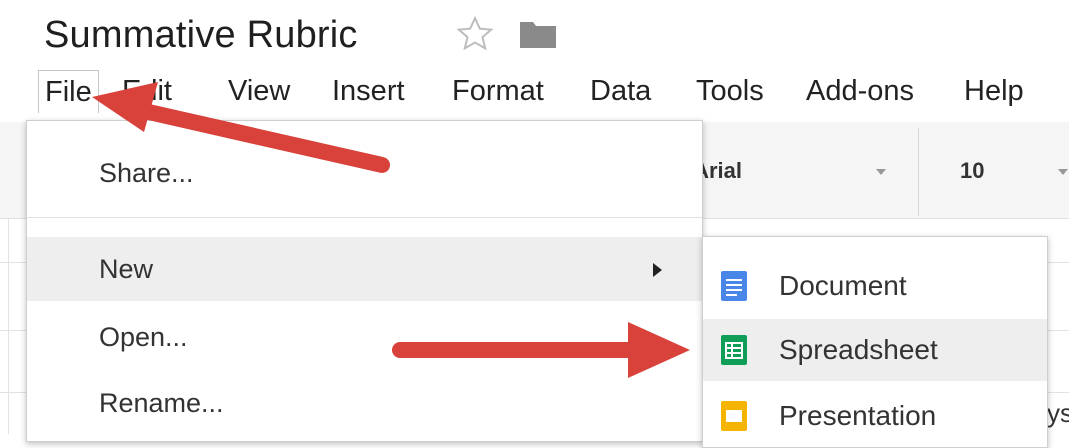 The image size is (1069, 448). What do you see at coordinates (730, 91) in the screenshot?
I see `menu-tools: Tools` at bounding box center [730, 91].